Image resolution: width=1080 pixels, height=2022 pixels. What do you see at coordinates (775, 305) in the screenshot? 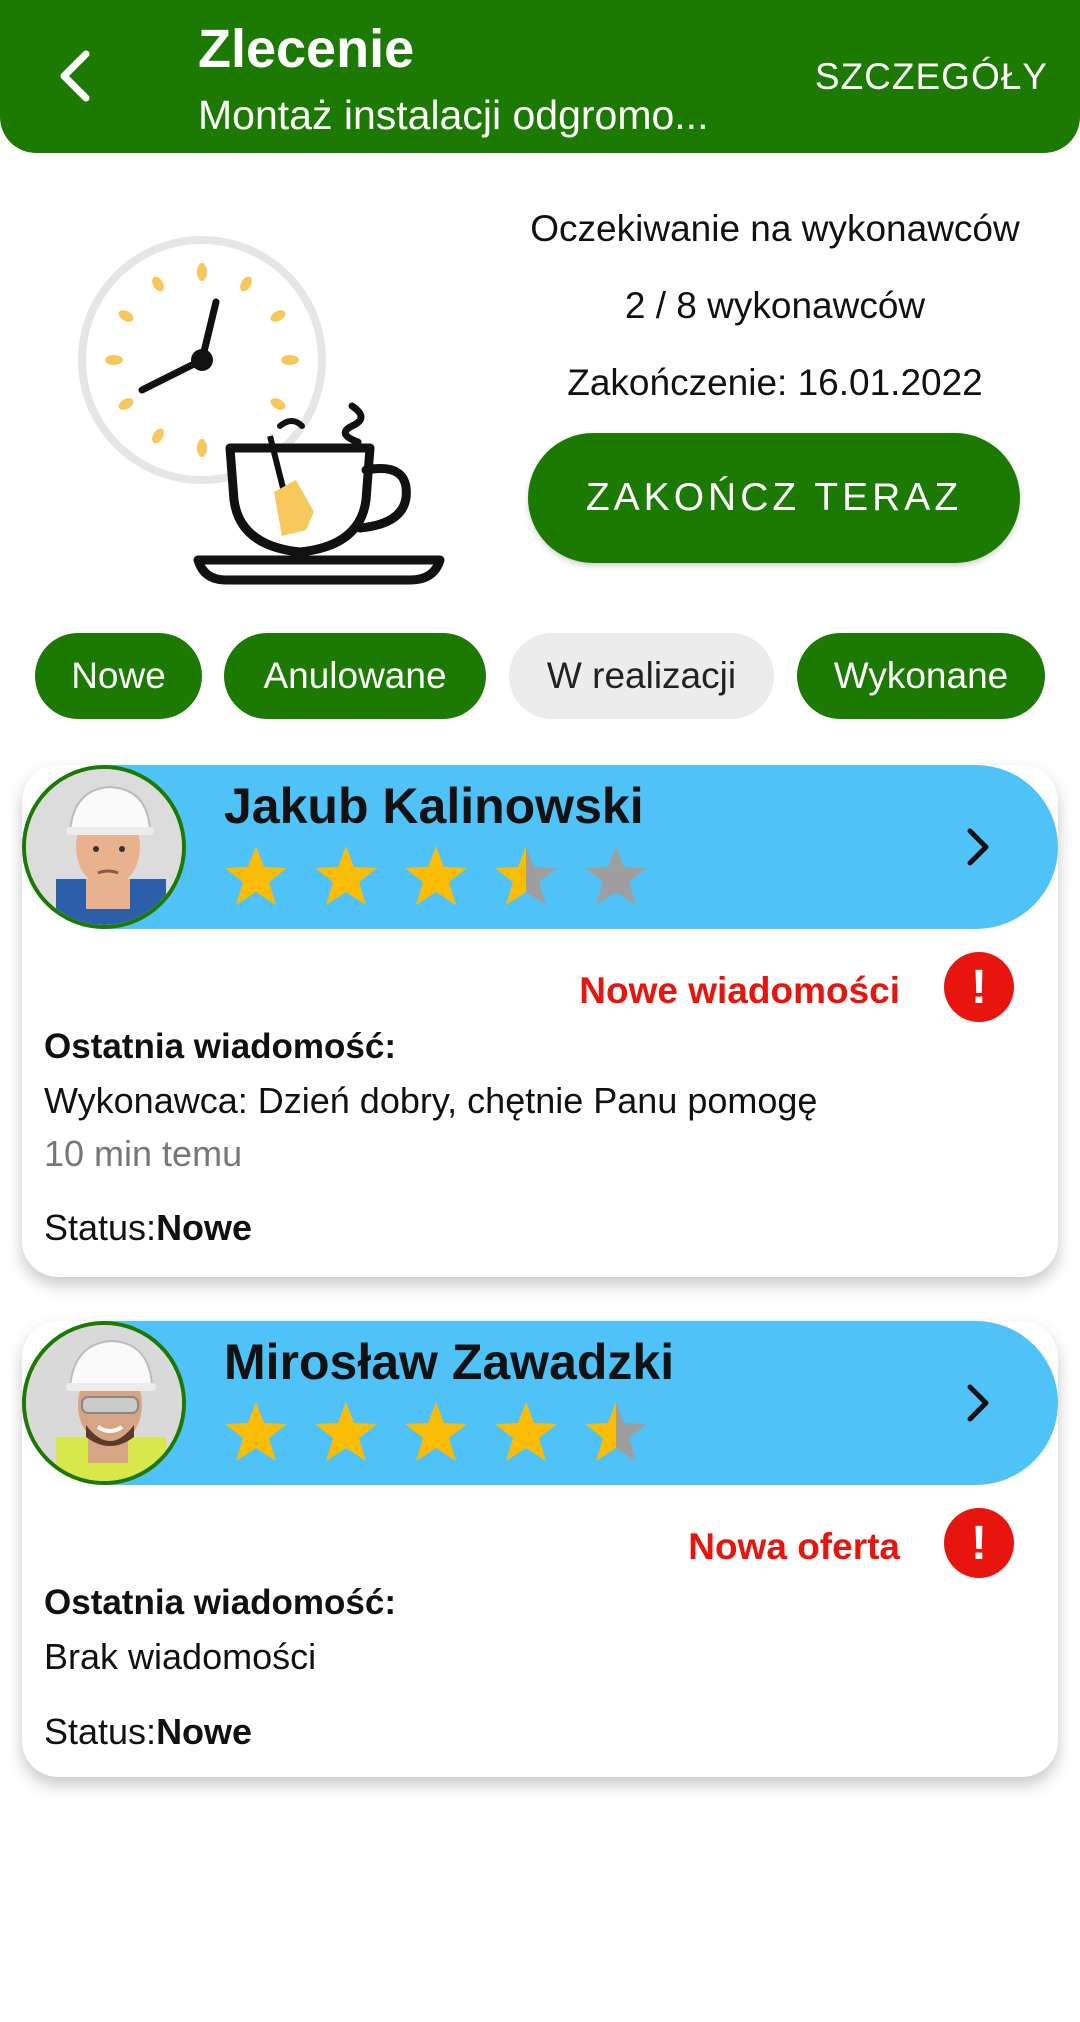
I see `contractor-count: 2 / 8 wykonawców` at bounding box center [775, 305].